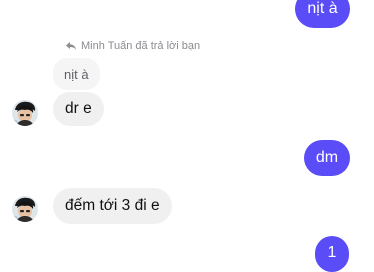 The height and width of the screenshot is (272, 374). I want to click on reply-indicator: Minh Tuấn đã trả lời bạn, so click(132, 46).